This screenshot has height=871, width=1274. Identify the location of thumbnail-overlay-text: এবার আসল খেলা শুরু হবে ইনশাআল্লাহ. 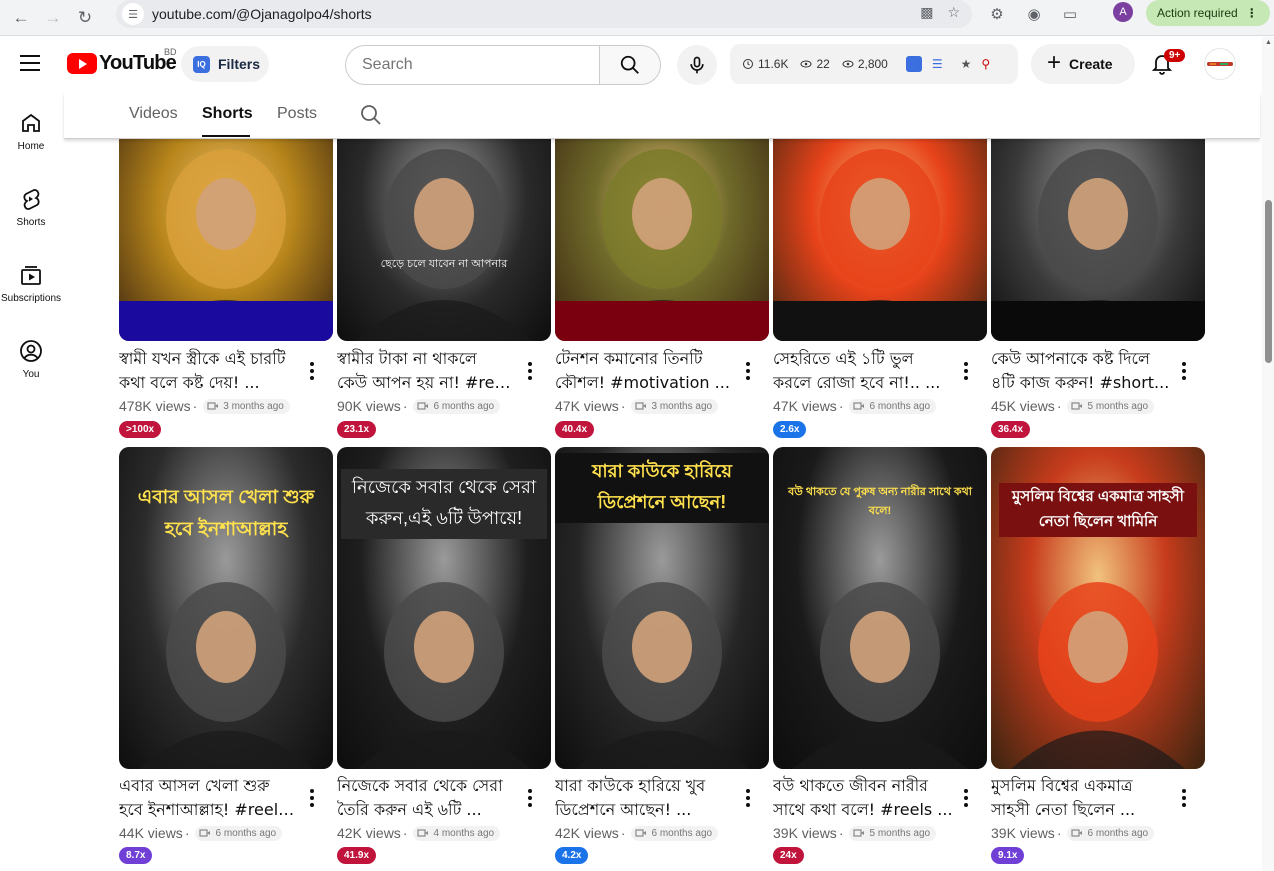
(226, 513).